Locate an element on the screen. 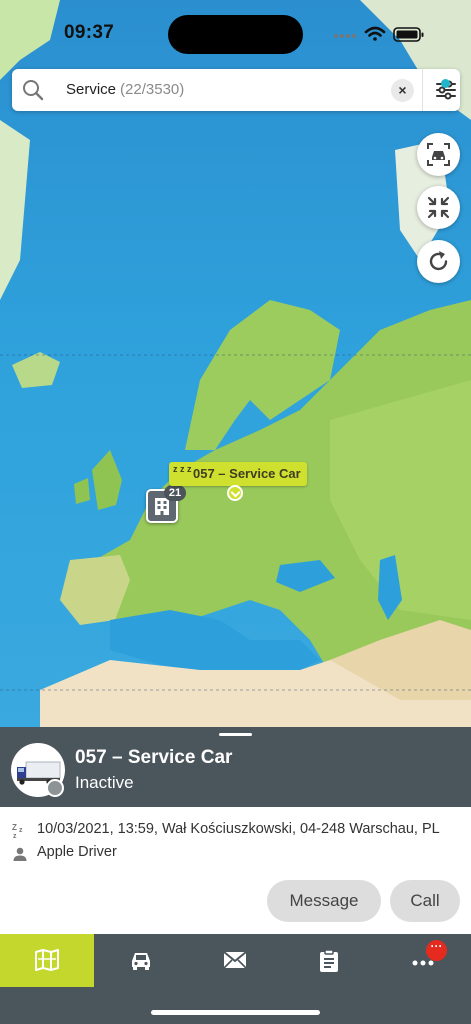  car-icon is located at coordinates (141, 961).